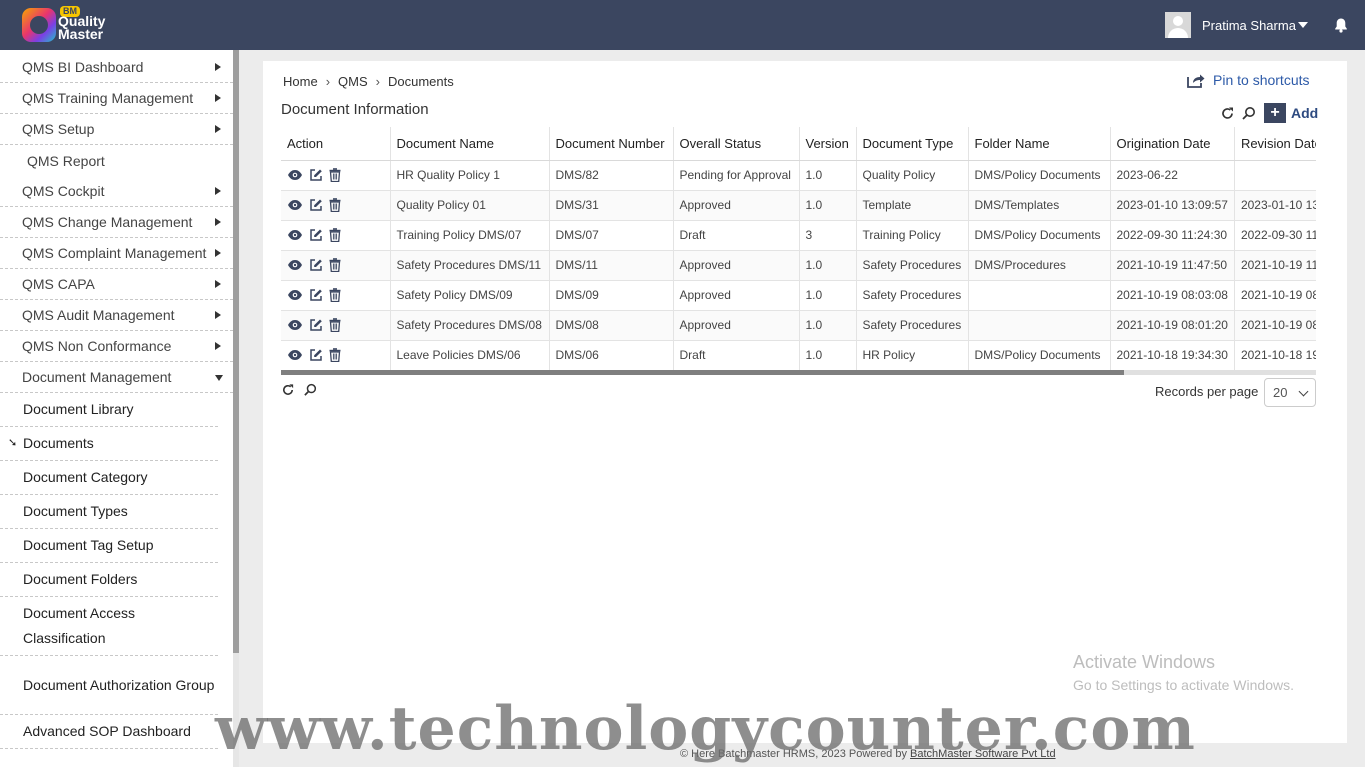  I want to click on sidebar-menu-item: QMS Cockpit, so click(116, 191).